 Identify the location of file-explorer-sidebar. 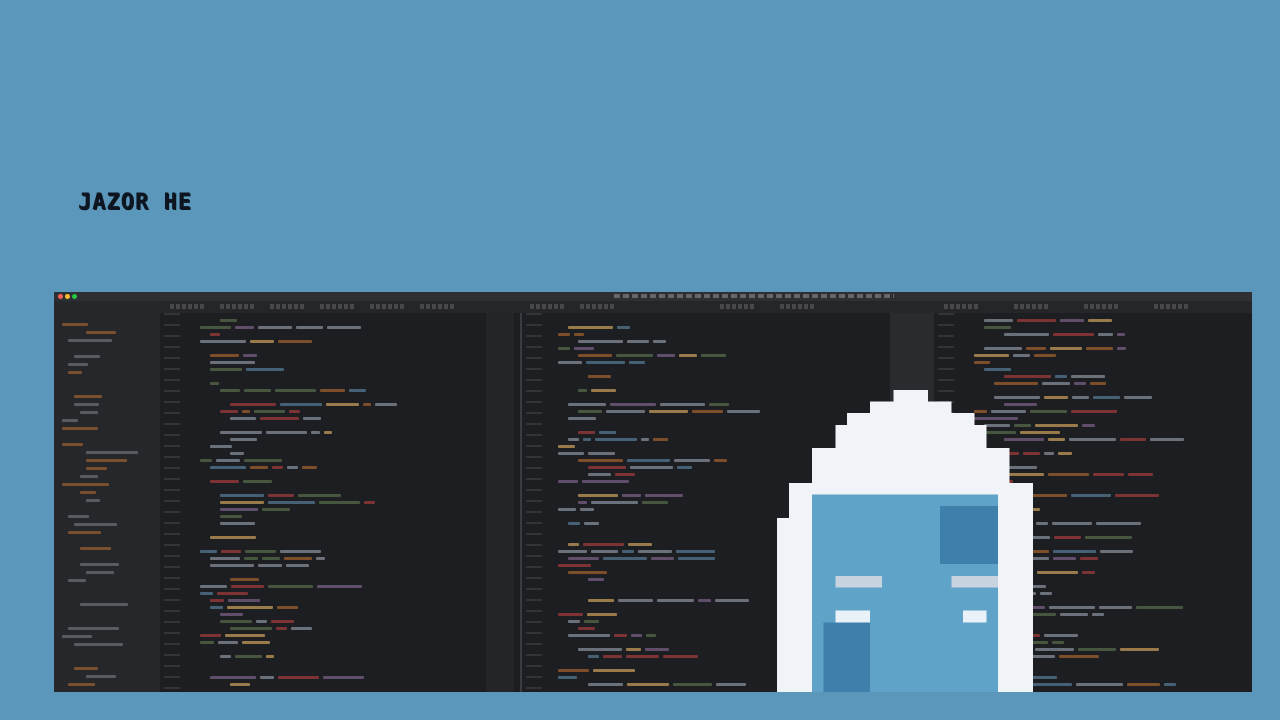
(107, 496).